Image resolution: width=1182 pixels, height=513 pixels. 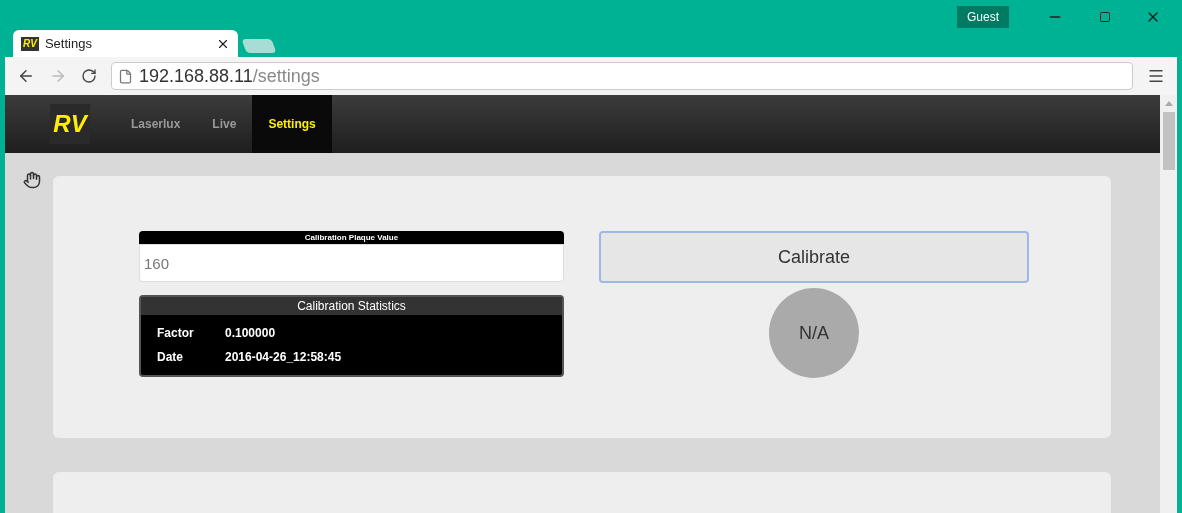 I want to click on nav-item: Settings, so click(x=292, y=124).